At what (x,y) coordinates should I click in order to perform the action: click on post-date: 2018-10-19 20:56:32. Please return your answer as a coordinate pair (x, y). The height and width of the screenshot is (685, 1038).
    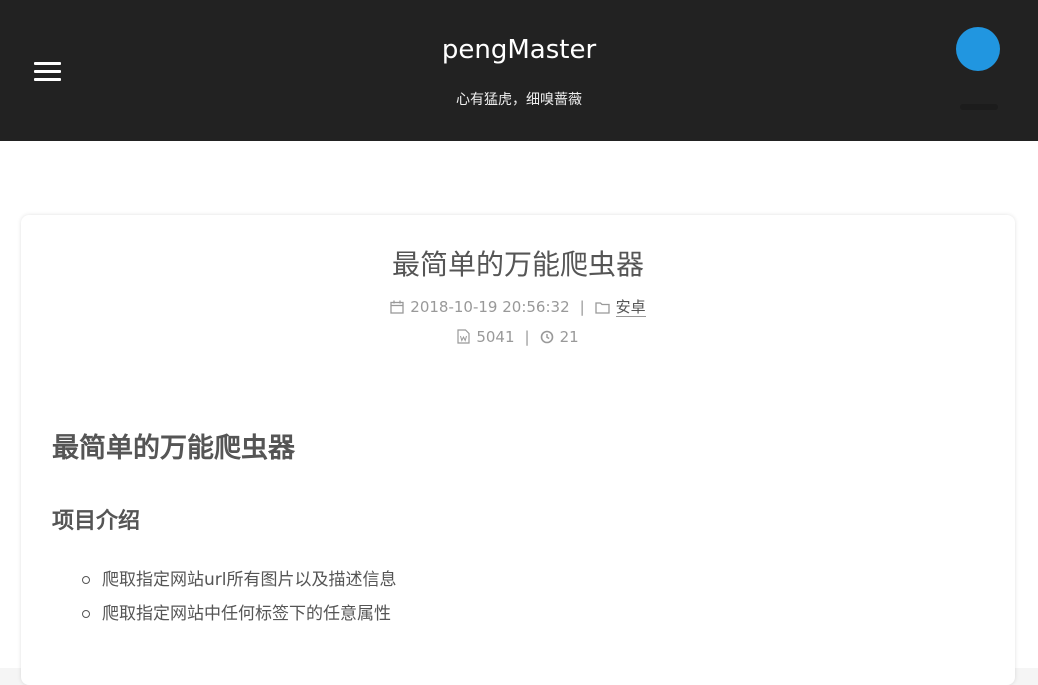
    Looking at the image, I should click on (490, 307).